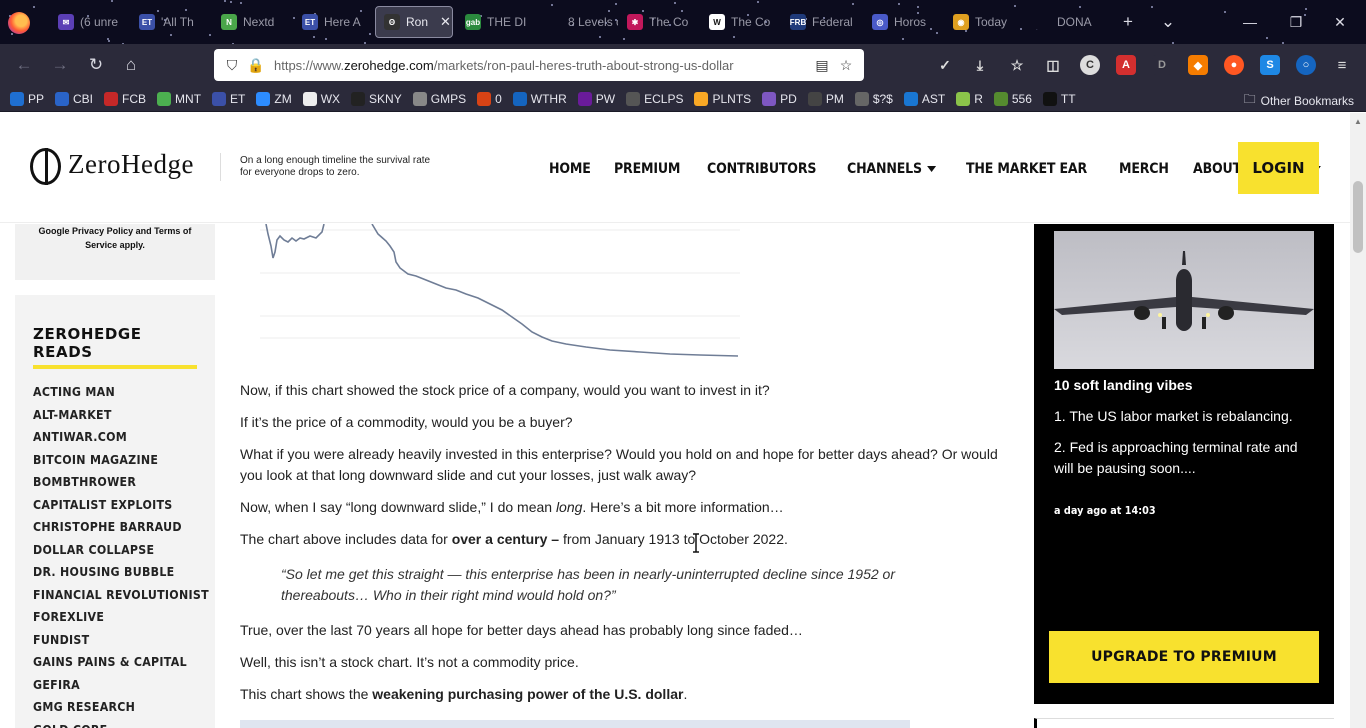  I want to click on page-scrollbar: ▲, so click(1358, 420).